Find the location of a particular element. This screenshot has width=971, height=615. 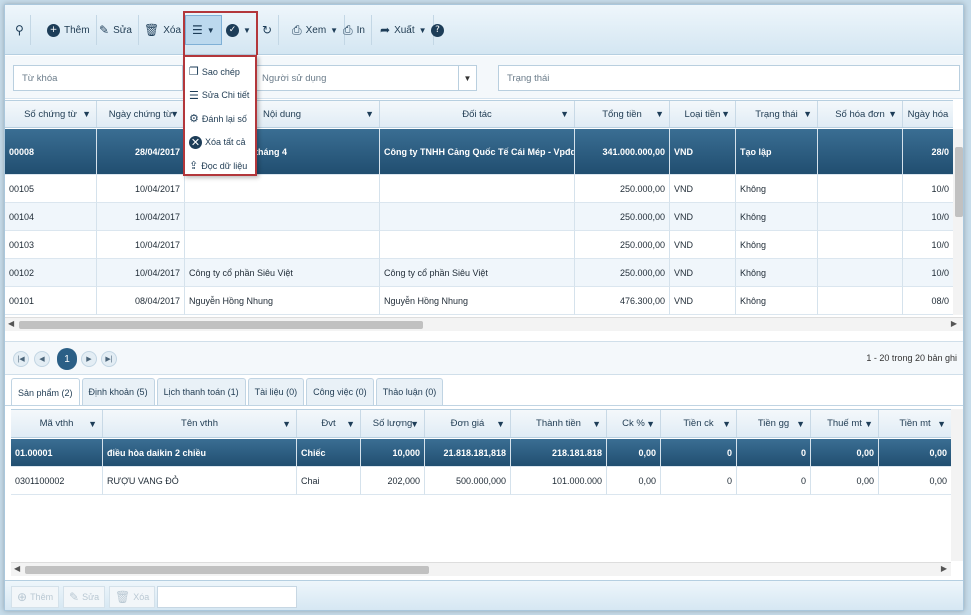

detail-add-label: Thêm is located at coordinates (42, 597).